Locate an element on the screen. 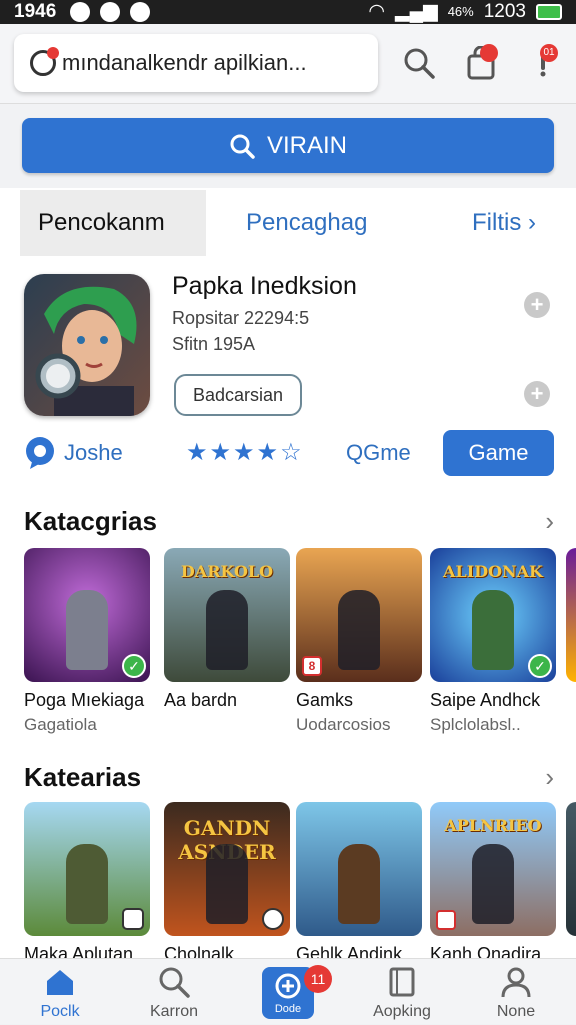  tab-pencokanm: Pencokanm is located at coordinates (113, 223).